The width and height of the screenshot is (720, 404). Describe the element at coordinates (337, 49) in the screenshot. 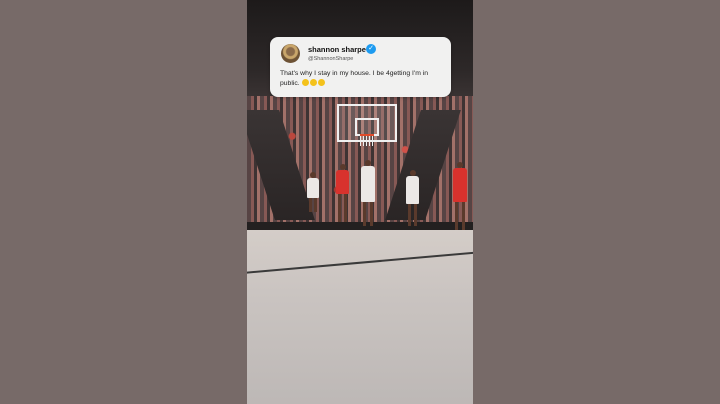

I see `tweet-author-name: shannon sharpe` at that location.